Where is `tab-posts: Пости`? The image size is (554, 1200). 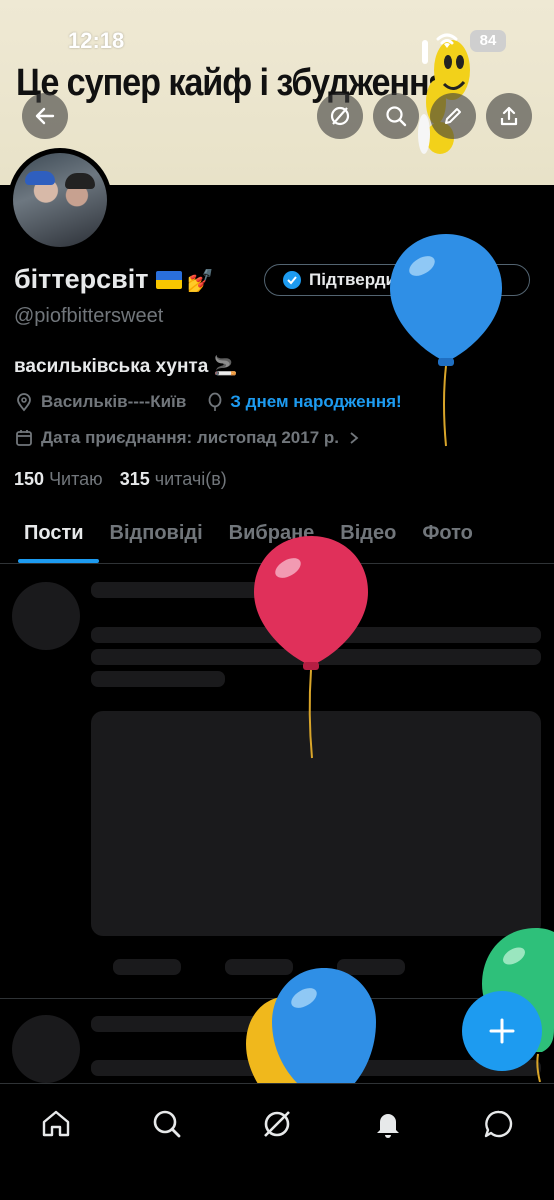
tab-posts: Пости is located at coordinates (54, 537).